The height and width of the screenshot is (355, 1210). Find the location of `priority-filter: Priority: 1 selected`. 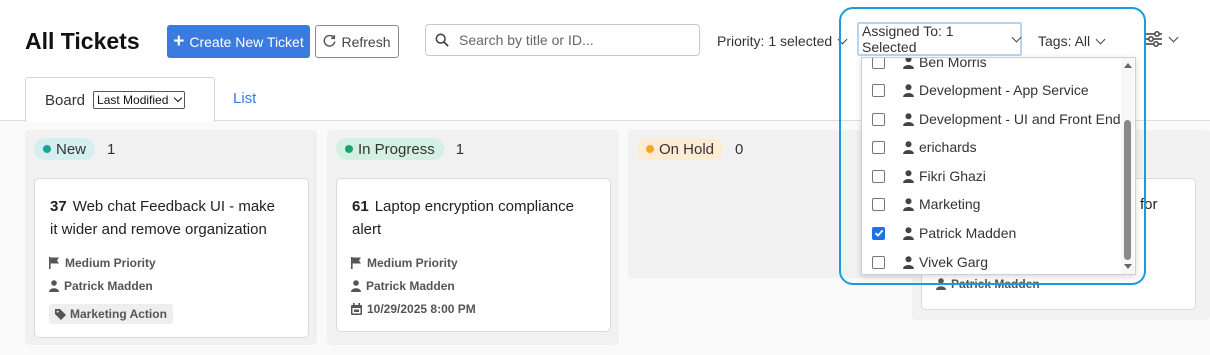

priority-filter: Priority: 1 selected is located at coordinates (782, 41).